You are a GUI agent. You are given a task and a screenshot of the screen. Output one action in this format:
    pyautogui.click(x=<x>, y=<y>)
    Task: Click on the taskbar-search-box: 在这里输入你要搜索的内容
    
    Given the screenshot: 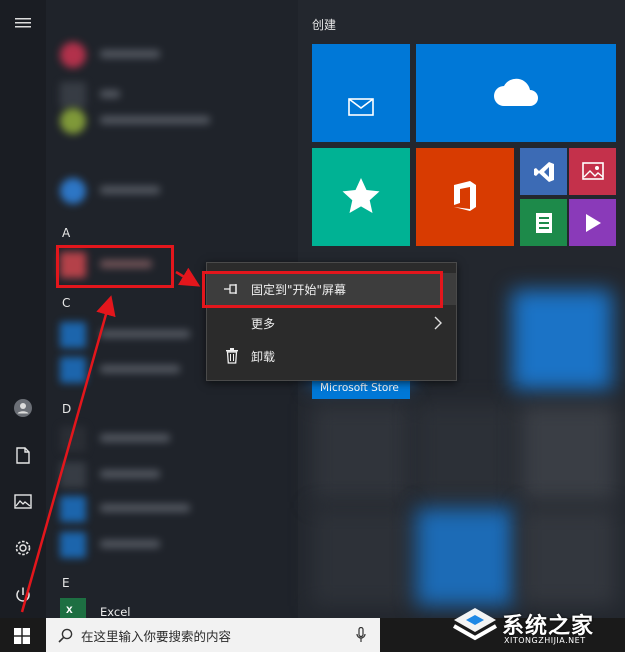 What is the action you would take?
    pyautogui.click(x=213, y=635)
    